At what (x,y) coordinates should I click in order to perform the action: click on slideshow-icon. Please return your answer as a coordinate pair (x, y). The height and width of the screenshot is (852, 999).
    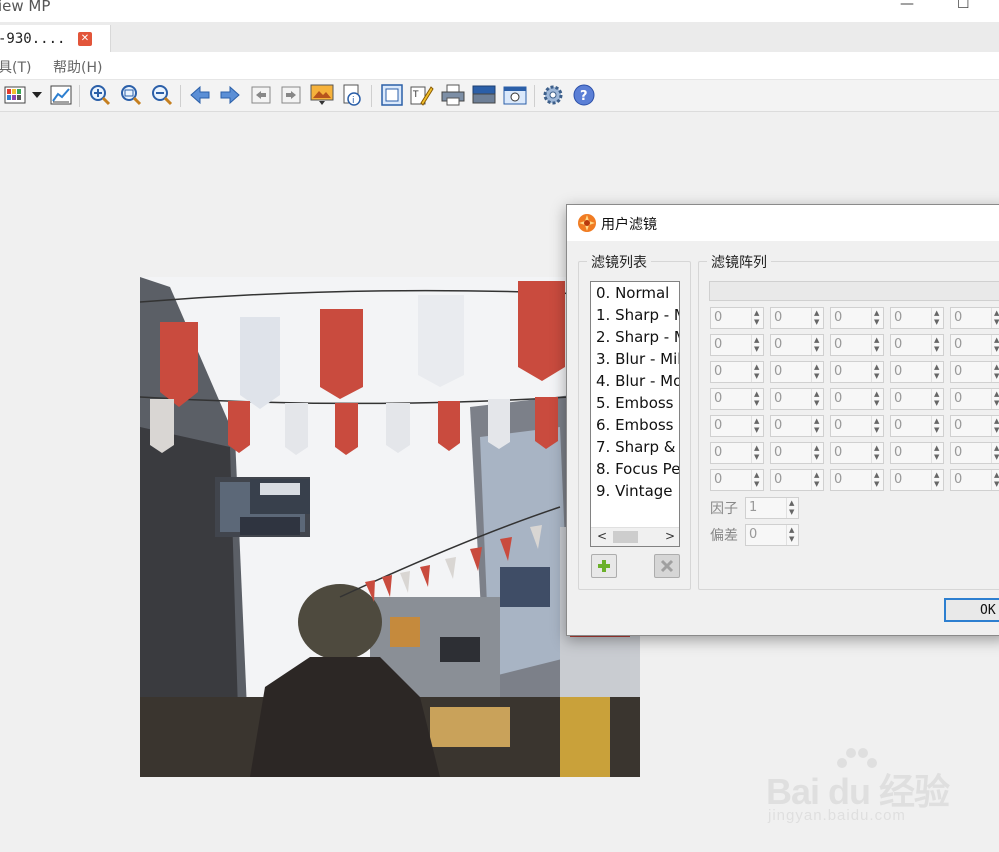
    Looking at the image, I should click on (322, 95).